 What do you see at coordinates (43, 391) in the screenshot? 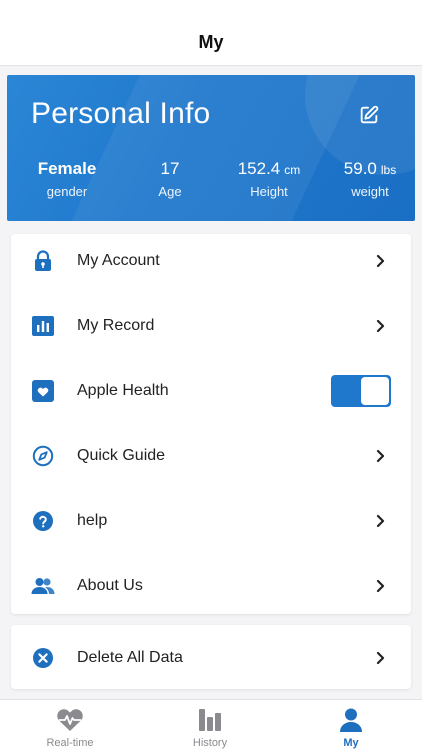
I see `heart-icon` at bounding box center [43, 391].